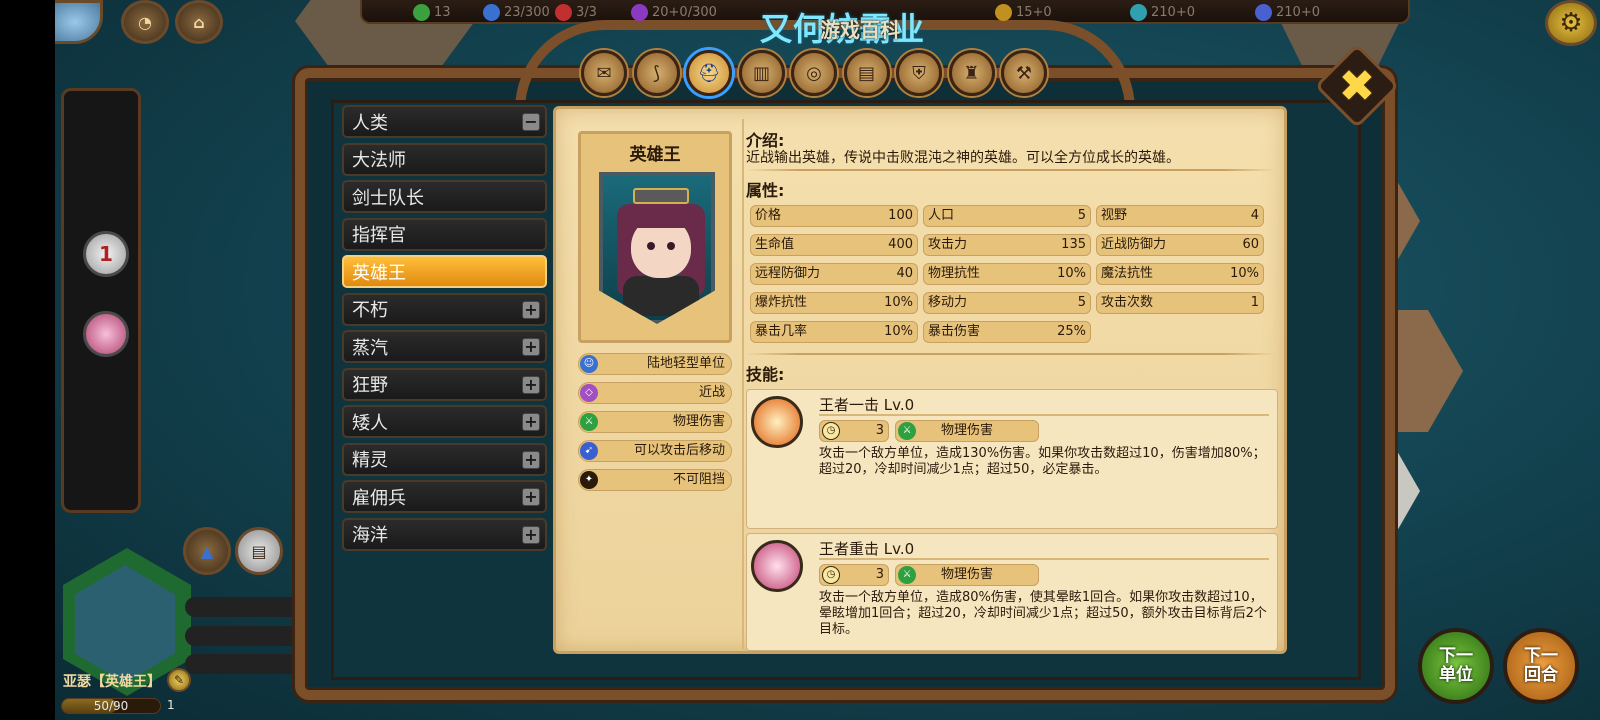 The image size is (1600, 720). I want to click on unit-stat-vision, so click(245, 607).